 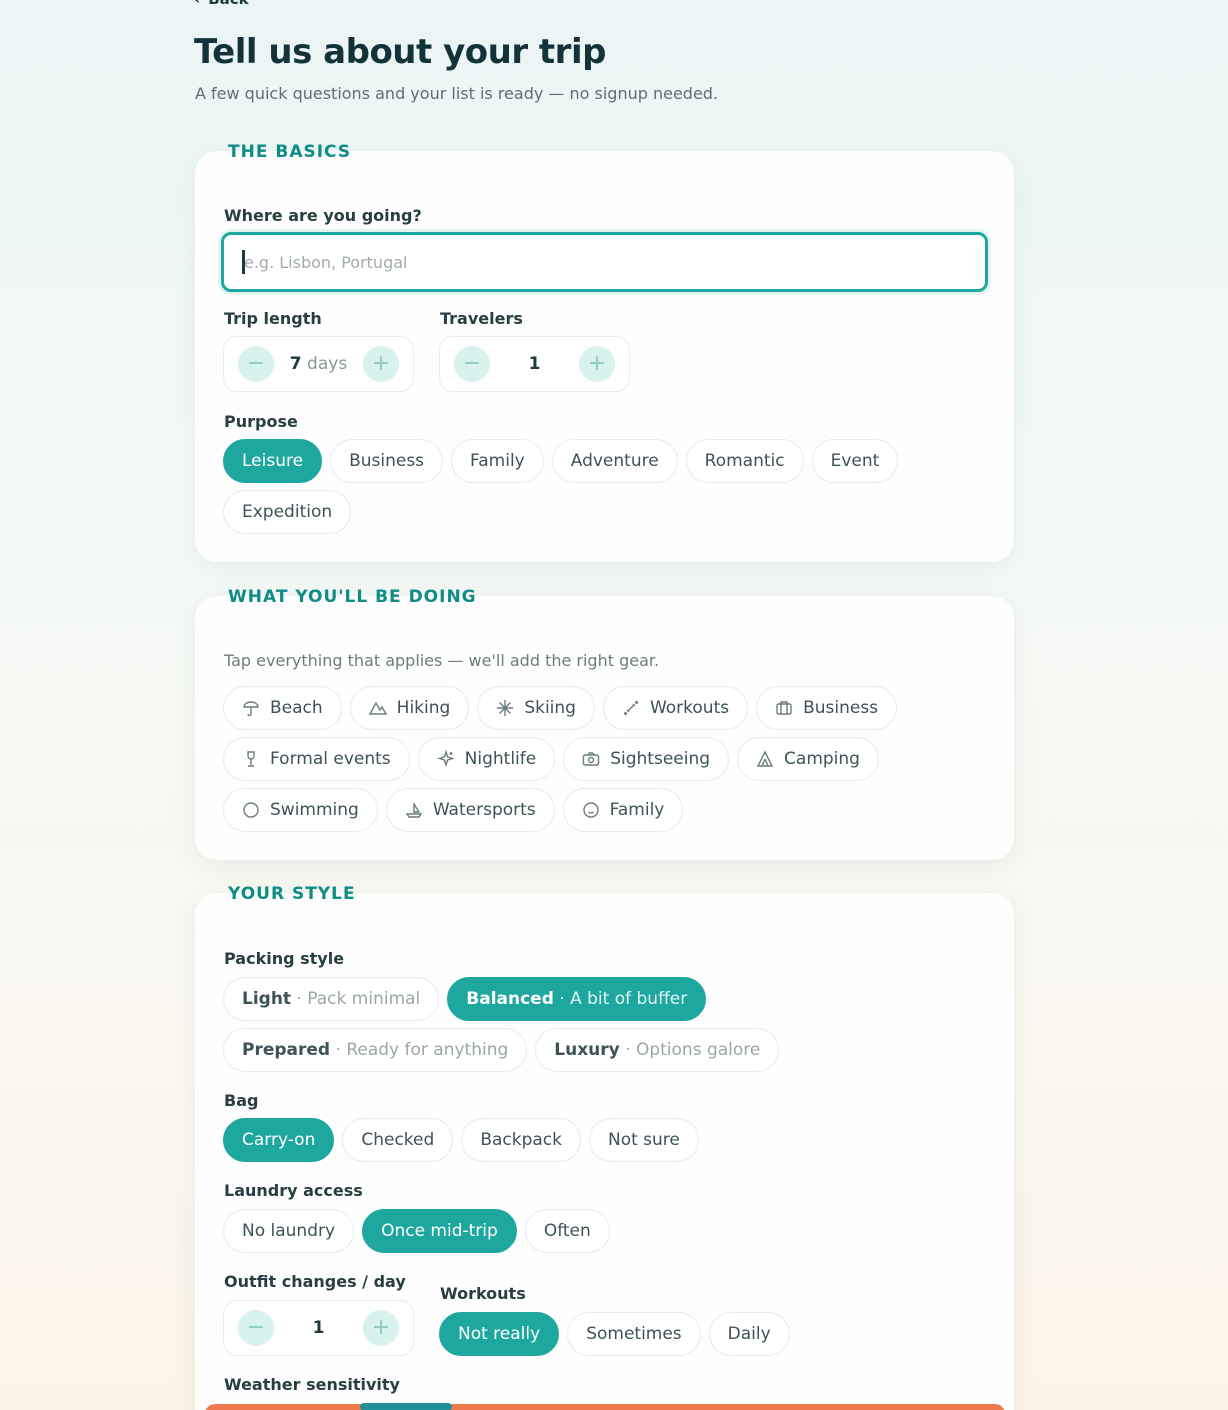 I want to click on briefcase-icon, so click(x=784, y=708).